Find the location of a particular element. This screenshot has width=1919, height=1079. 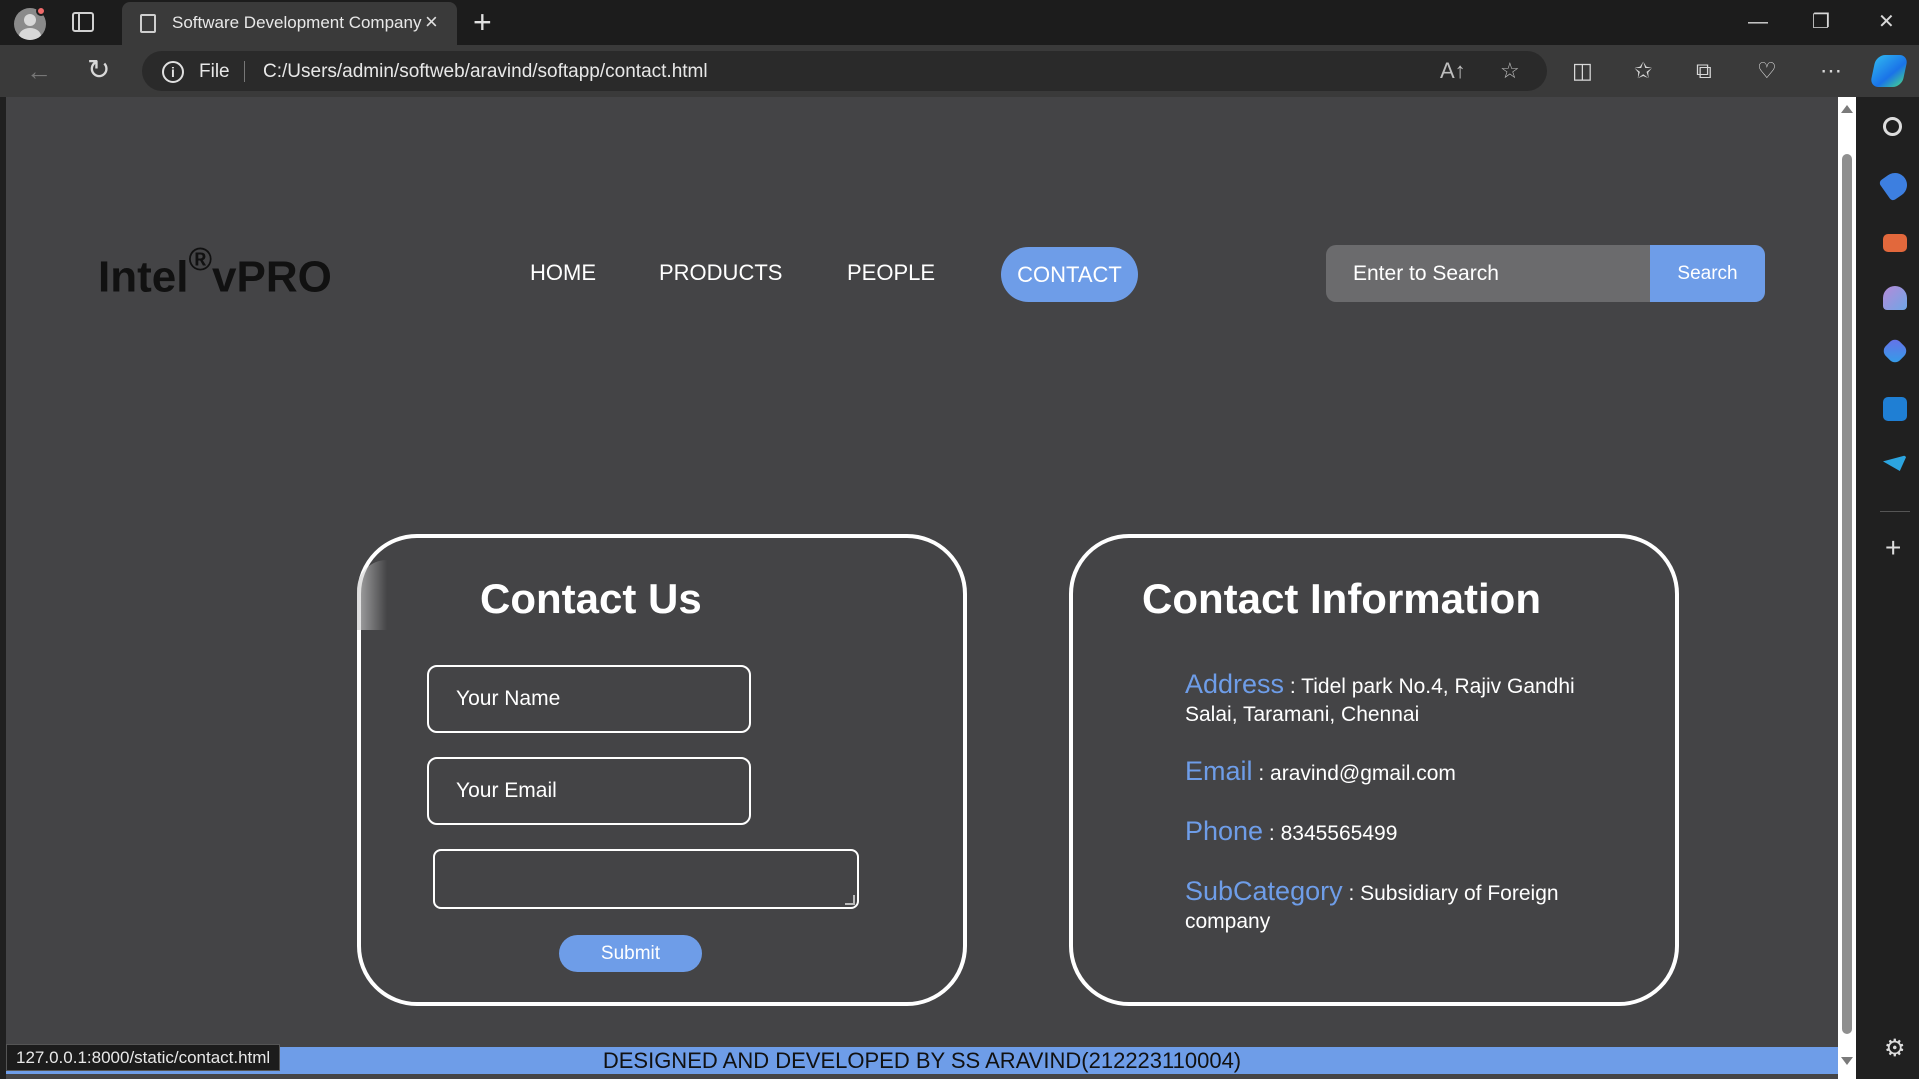

phone-label: Phone is located at coordinates (1224, 831).